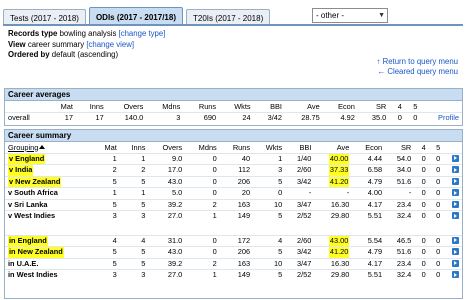 Image resolution: width=466 pixels, height=300 pixels. I want to click on summary-cell: 206, so click(236, 181).